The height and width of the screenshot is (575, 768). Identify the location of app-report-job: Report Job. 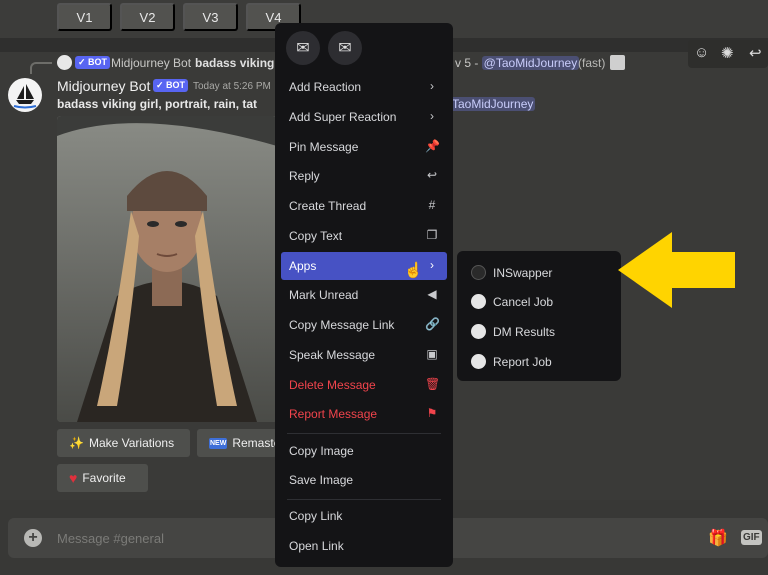
(539, 362).